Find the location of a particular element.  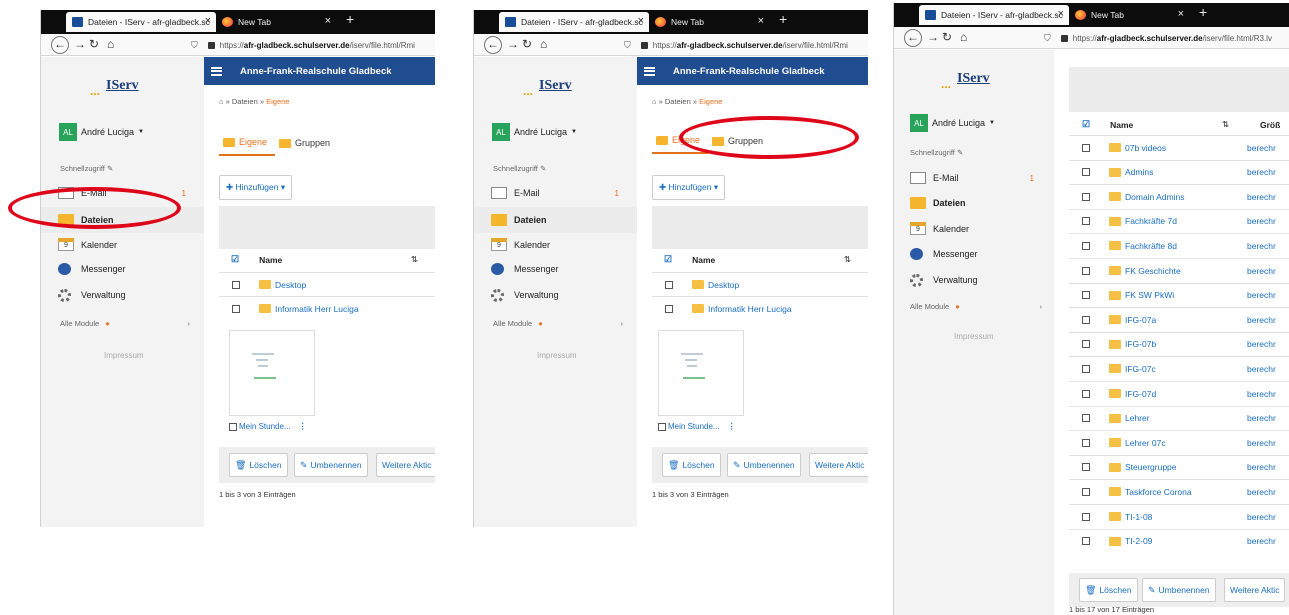

row-name: Lehrer 07c is located at coordinates (1145, 443).